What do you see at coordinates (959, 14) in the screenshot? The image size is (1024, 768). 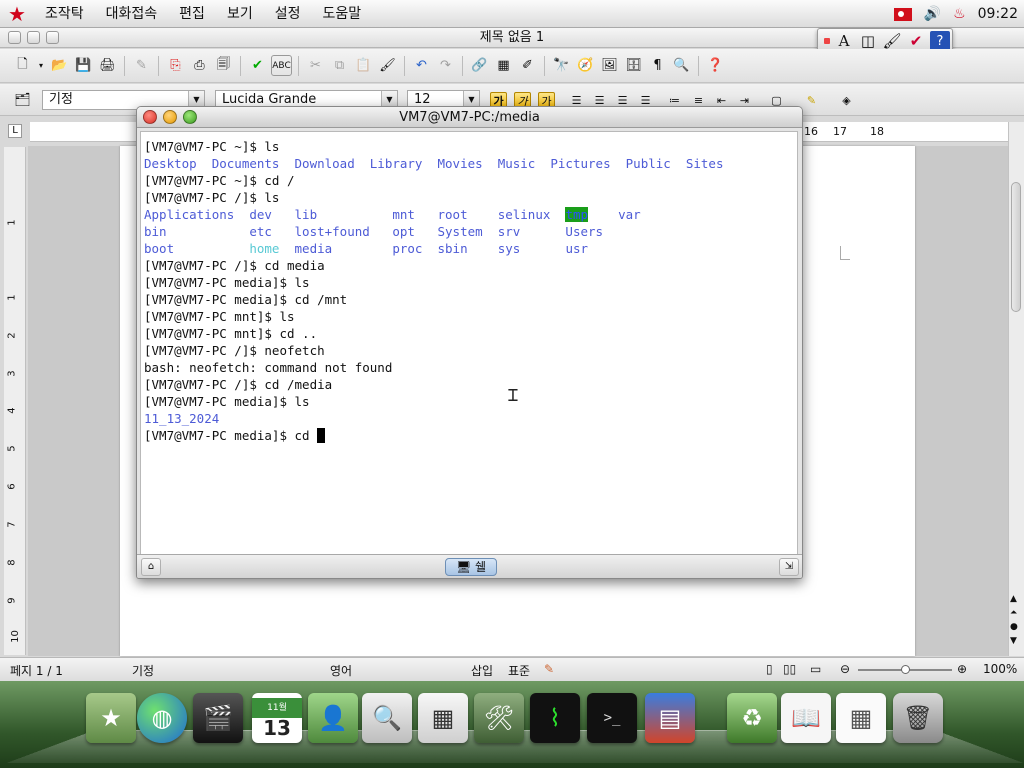 I see `update-icon: ♨` at bounding box center [959, 14].